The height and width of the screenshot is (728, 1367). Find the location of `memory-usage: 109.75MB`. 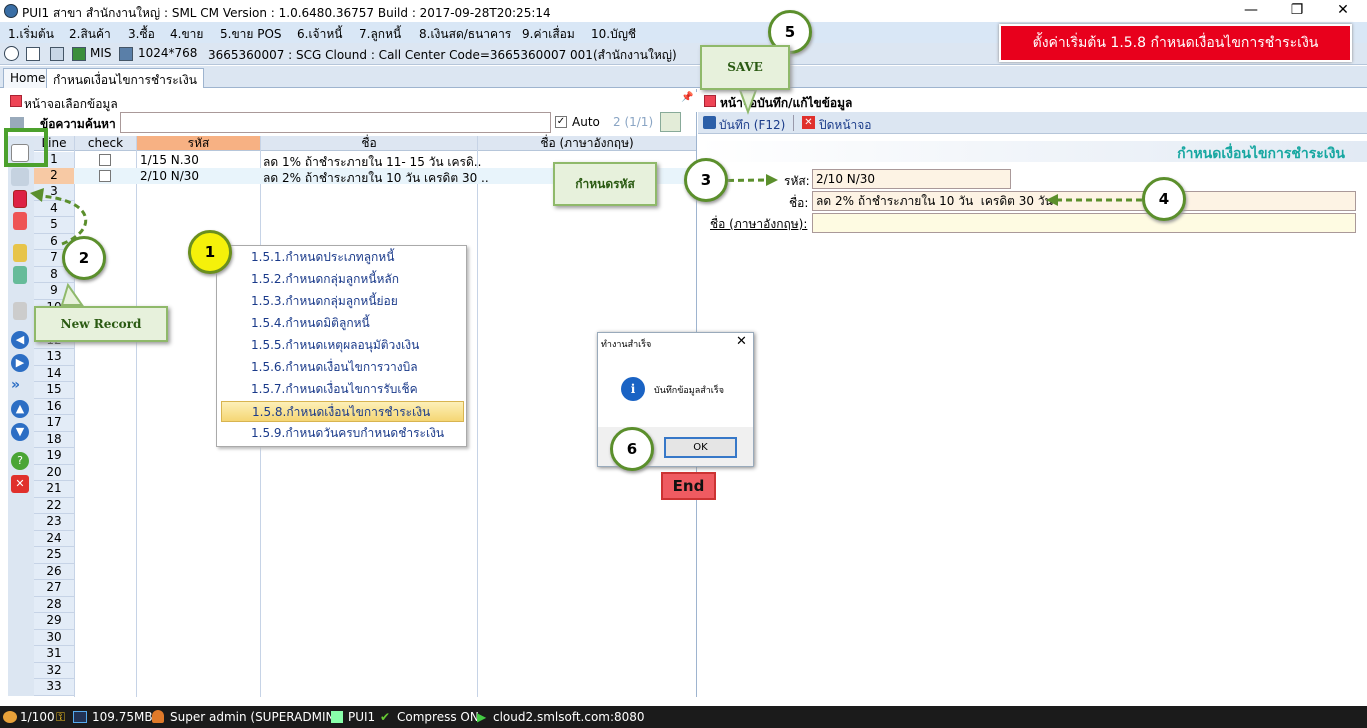

memory-usage: 109.75MB is located at coordinates (122, 717).